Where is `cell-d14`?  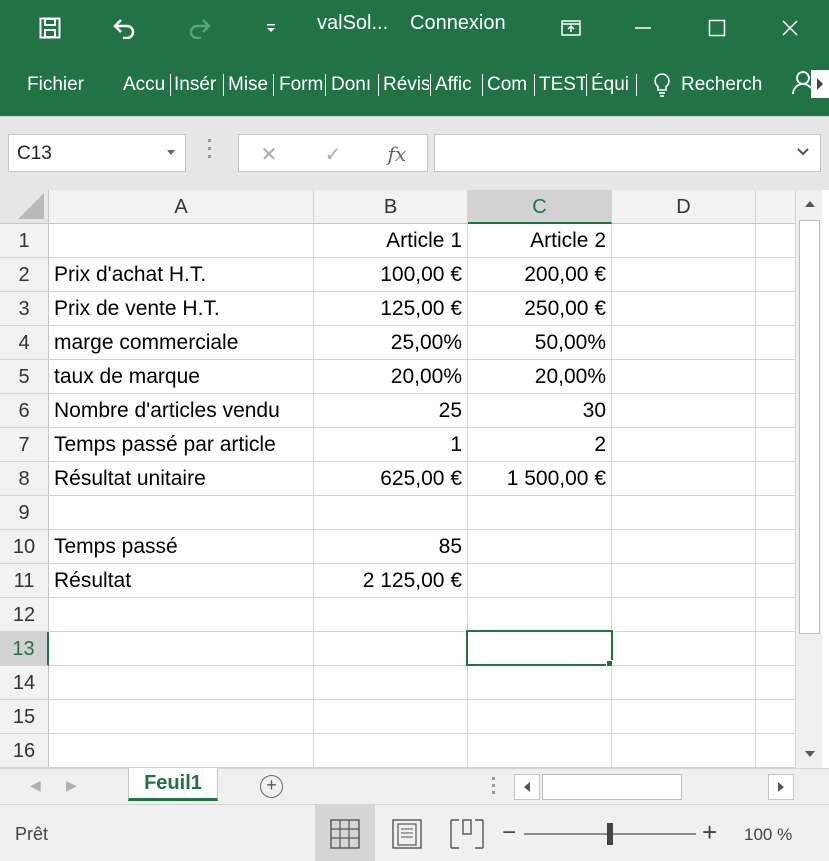
cell-d14 is located at coordinates (684, 683).